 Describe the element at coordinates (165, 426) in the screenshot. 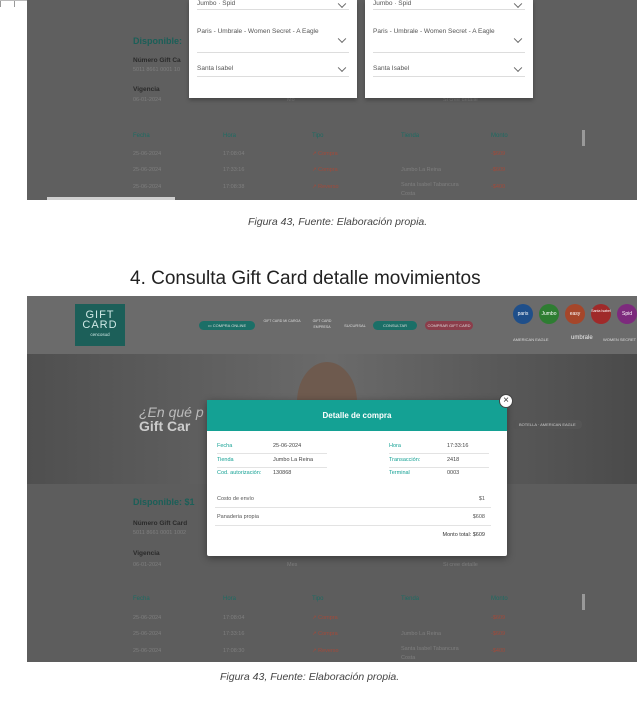

I see `hero-line-2: Gift Car` at that location.